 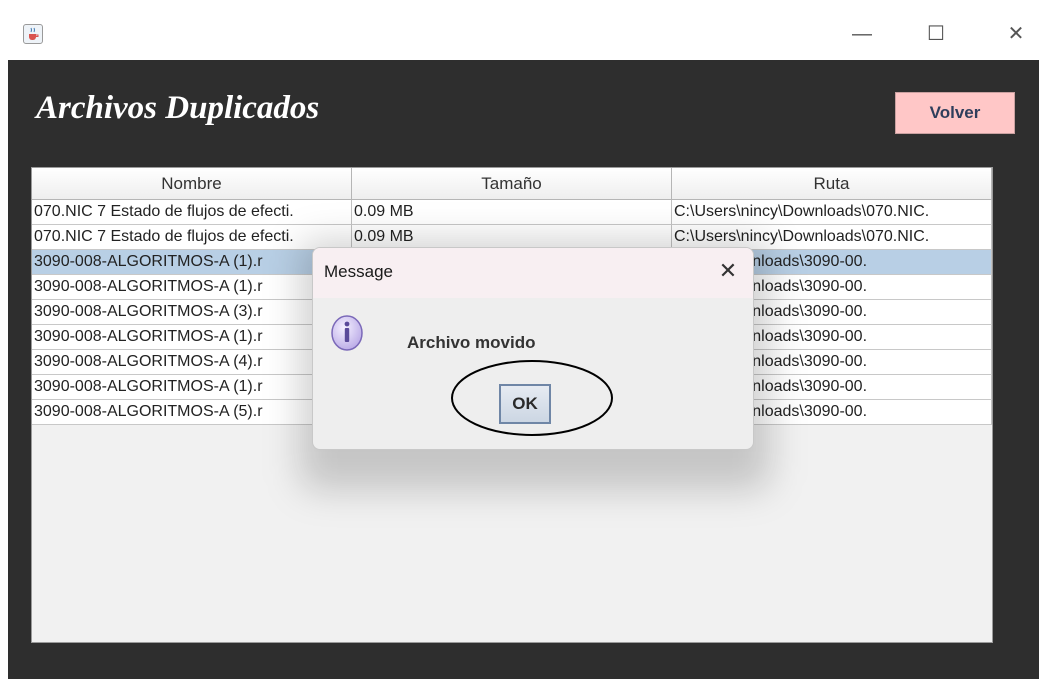 I want to click on maximize-icon: ☐, so click(x=936, y=34).